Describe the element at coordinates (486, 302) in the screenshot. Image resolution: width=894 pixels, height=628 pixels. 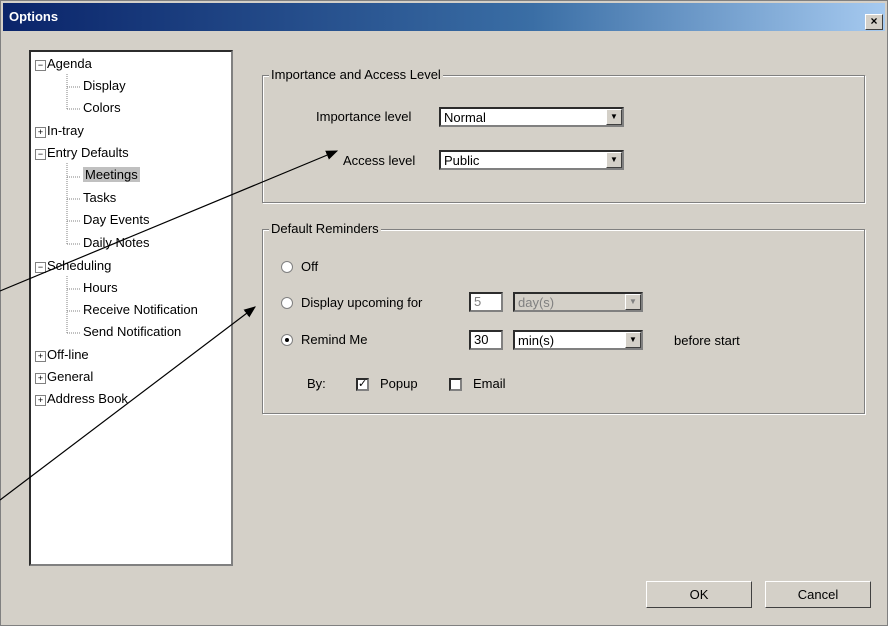
I see `display-upcoming-input: 5` at that location.